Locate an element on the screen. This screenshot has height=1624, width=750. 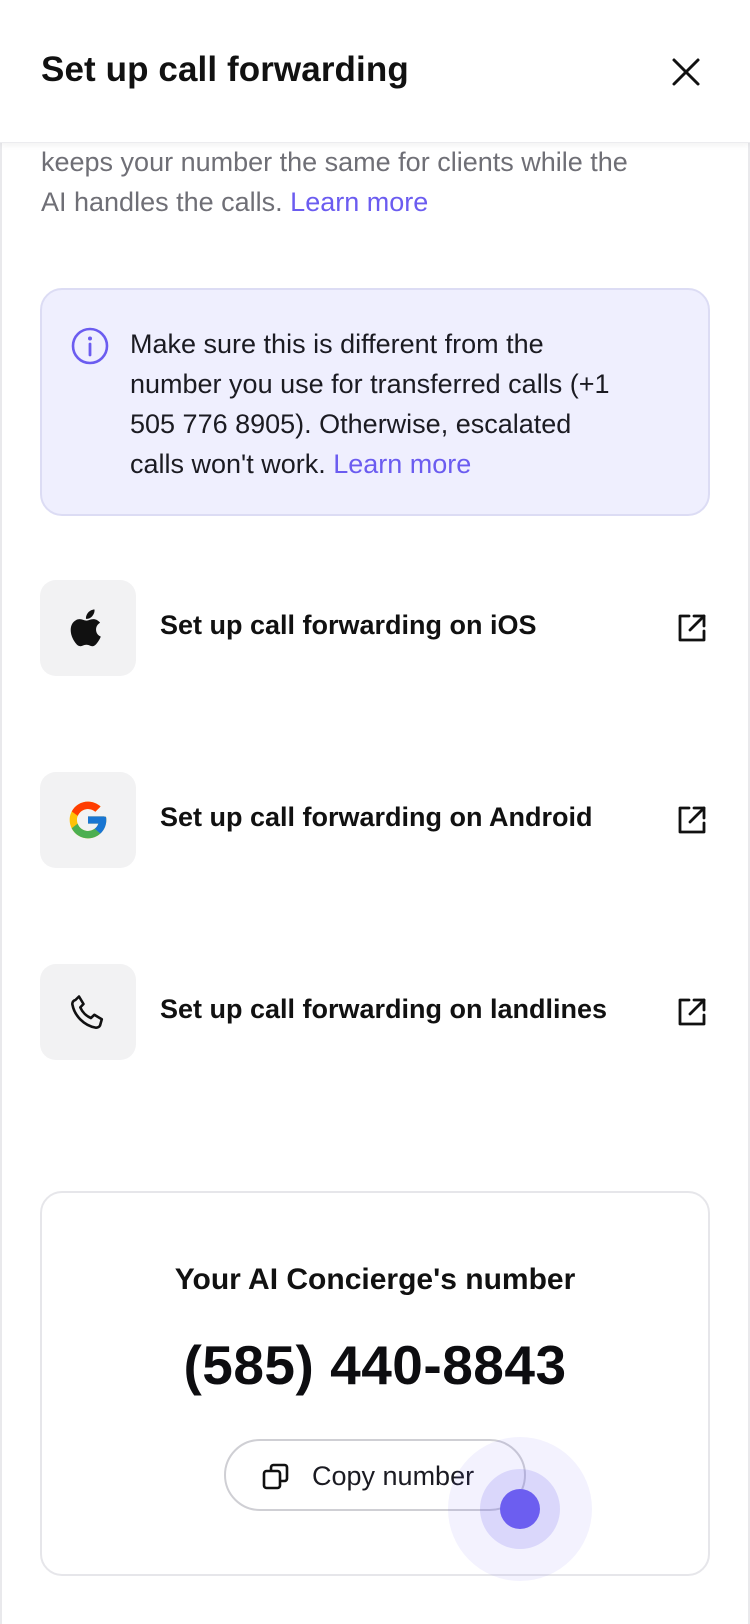
page-title: Set up call forwarding is located at coordinates (225, 69).